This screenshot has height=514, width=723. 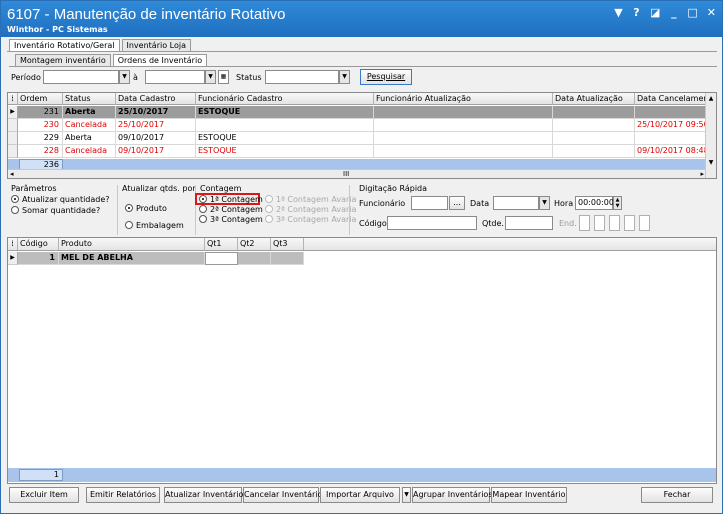 What do you see at coordinates (81, 77) in the screenshot?
I see `periodo-from-input` at bounding box center [81, 77].